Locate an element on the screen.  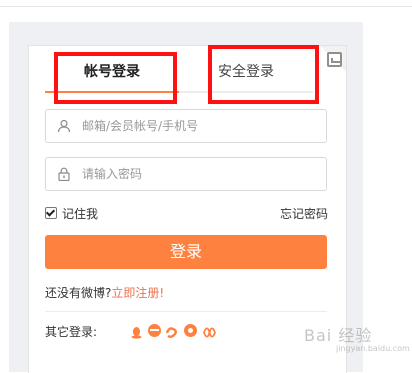
browser-icon is located at coordinates (190, 330).